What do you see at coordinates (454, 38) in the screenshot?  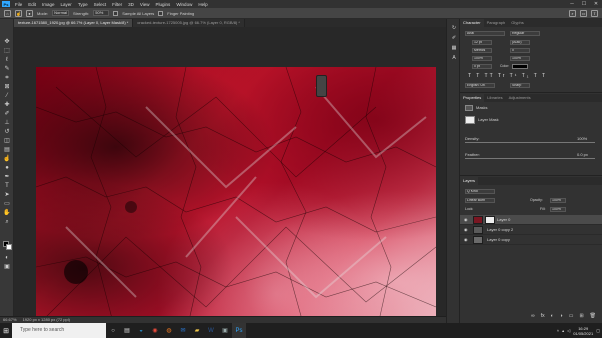 I see `brush-settings-icon: ✐` at bounding box center [454, 38].